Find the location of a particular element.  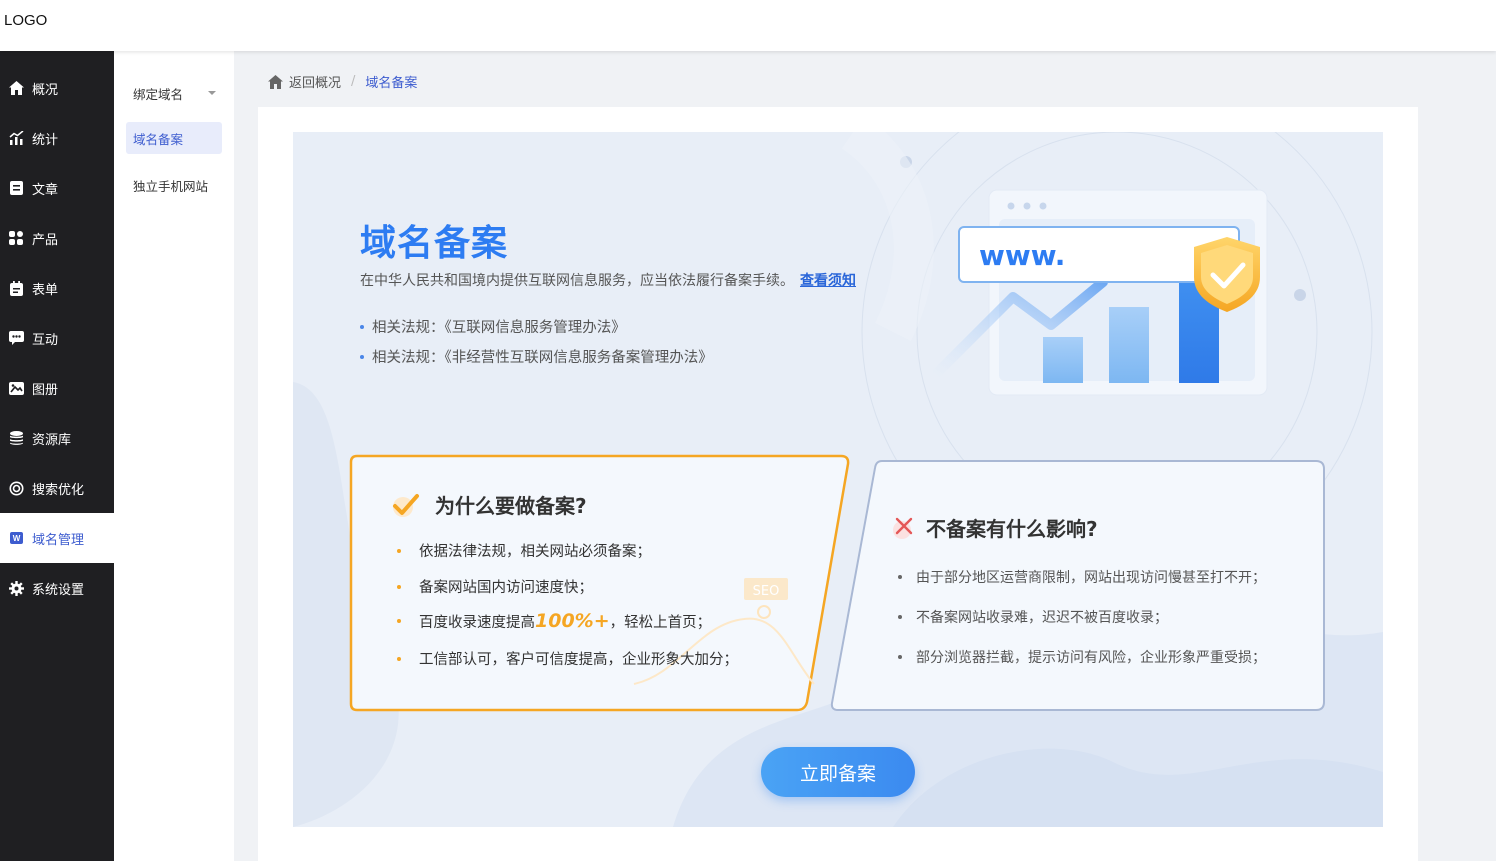

law-item: 相关法规：《非经营性互联网信息服务备案管理办法》 is located at coordinates (536, 356).